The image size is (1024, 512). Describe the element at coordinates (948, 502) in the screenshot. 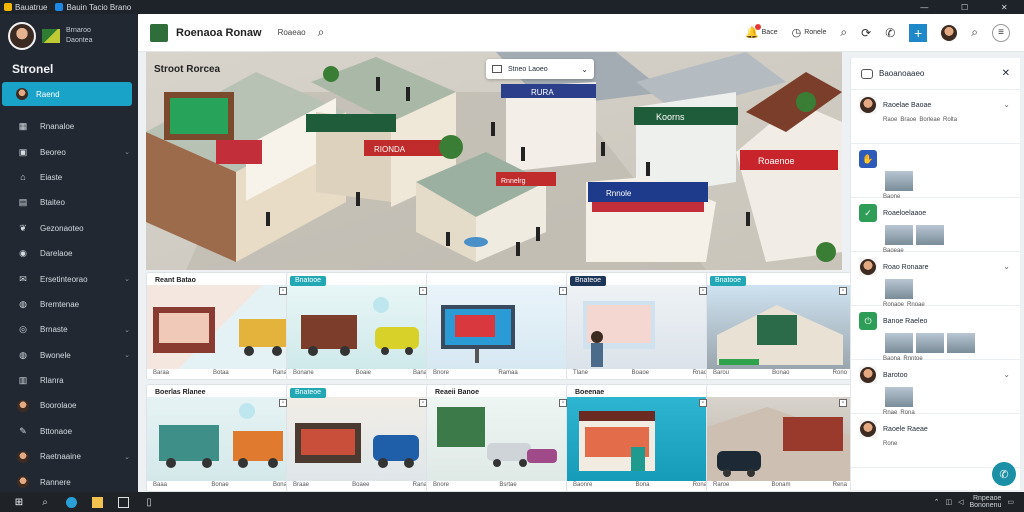

I see `network-icon: ◫` at that location.